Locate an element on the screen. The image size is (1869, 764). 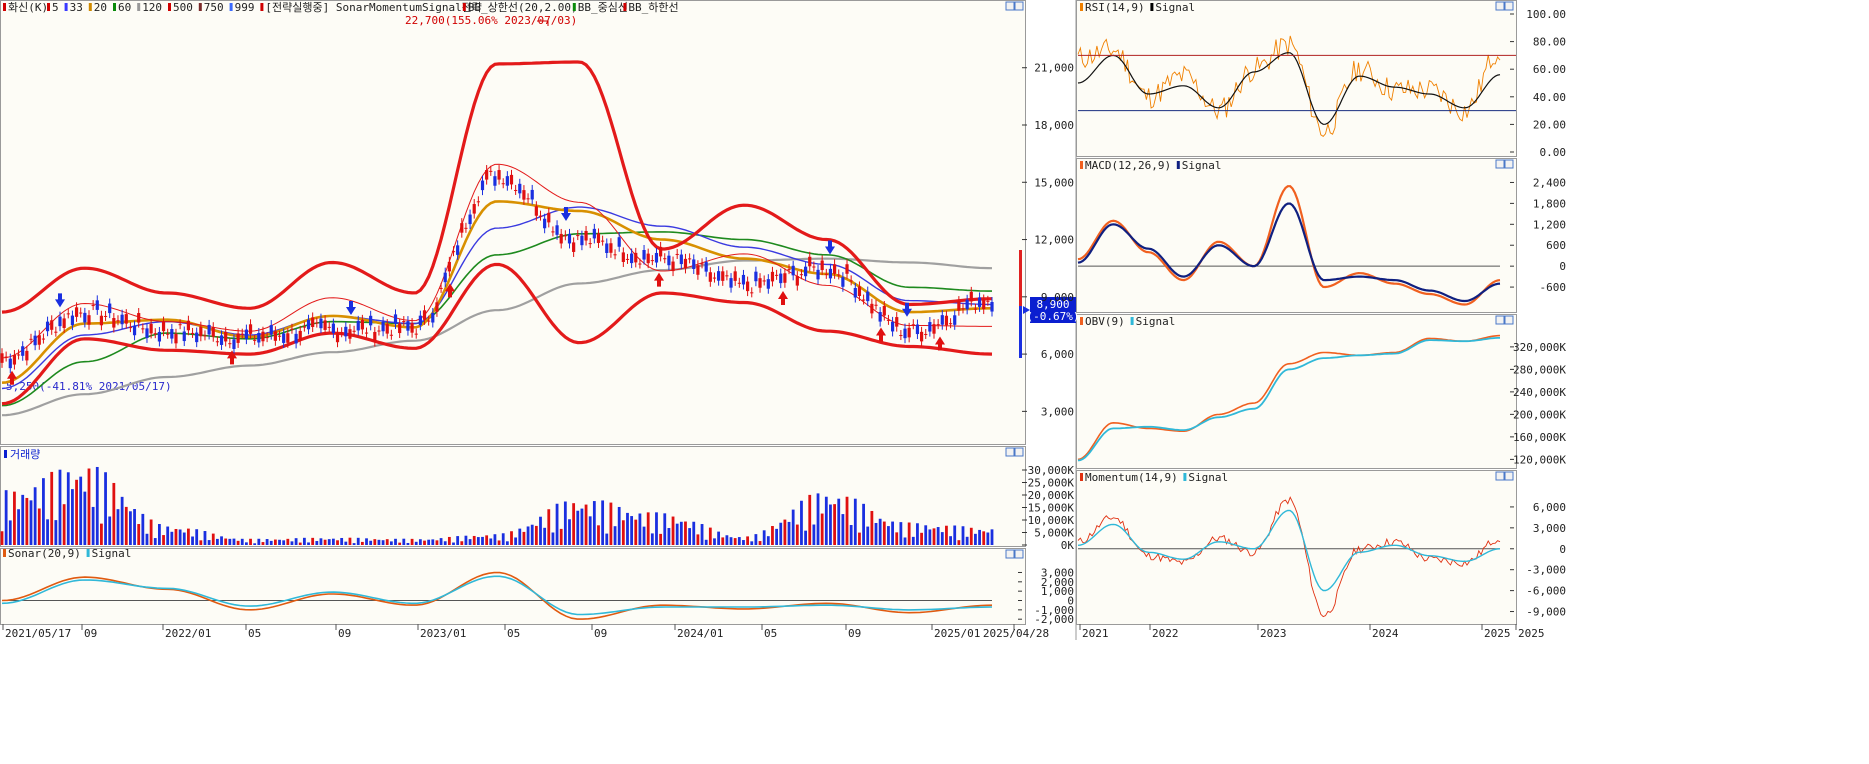
x-tick-label: 05 is located at coordinates (770, 633).